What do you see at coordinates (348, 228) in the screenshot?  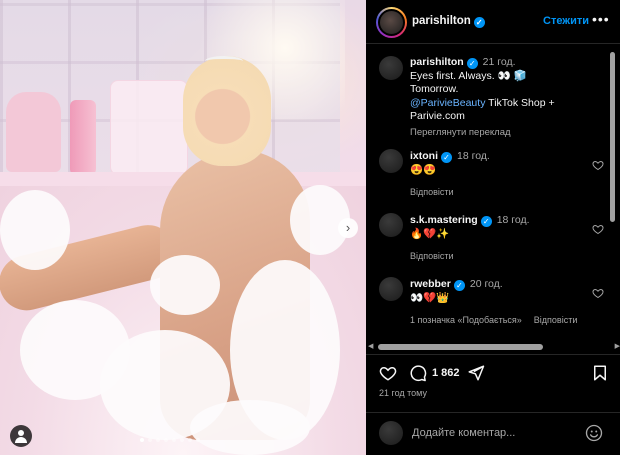 I see `next-image-button: ›` at bounding box center [348, 228].